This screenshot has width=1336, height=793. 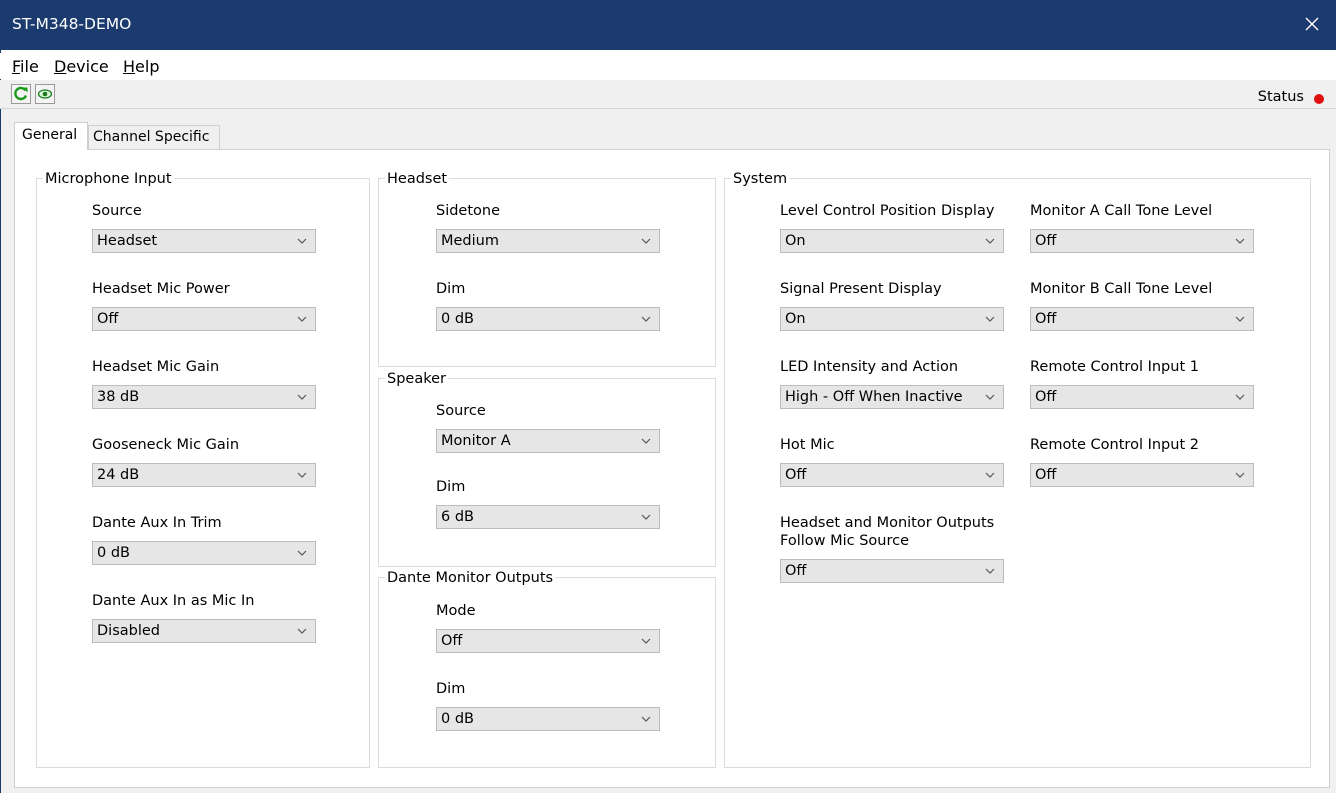 I want to click on headset-mic-power-label: Headset Mic Power, so click(x=161, y=289).